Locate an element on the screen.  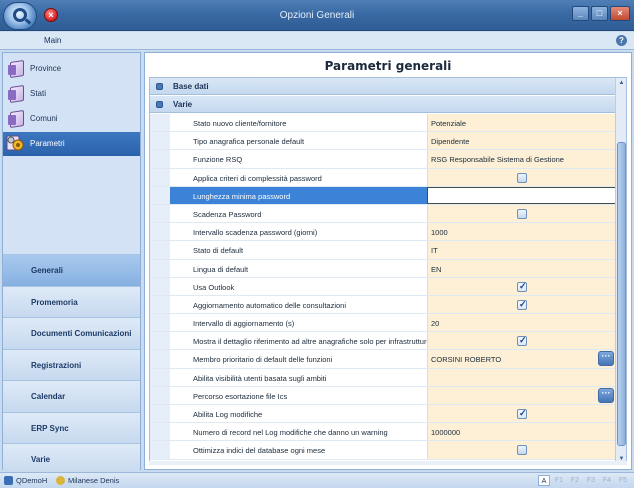
table-row: Abilita Log modifiche is located at coordinates (383, 414).